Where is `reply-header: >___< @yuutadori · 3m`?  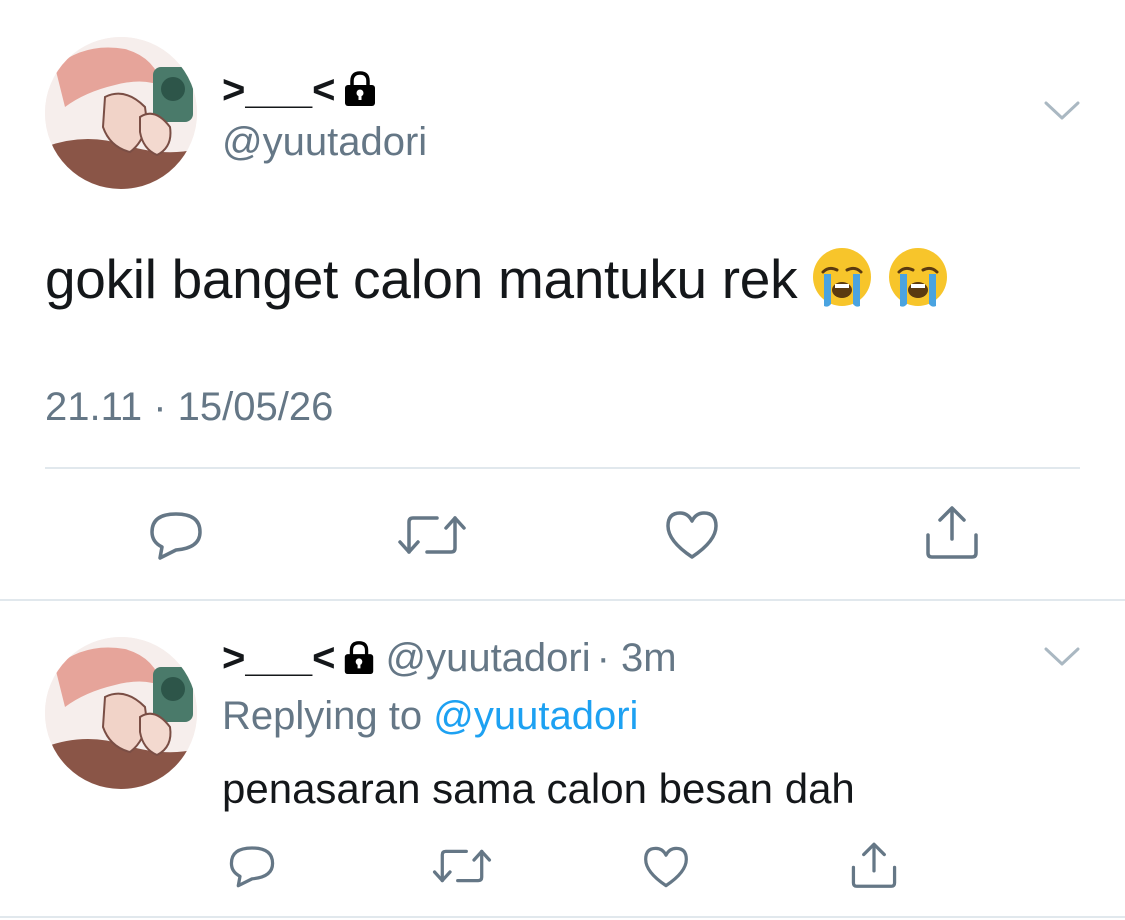
reply-header: >___< @yuutadori · 3m is located at coordinates (449, 660).